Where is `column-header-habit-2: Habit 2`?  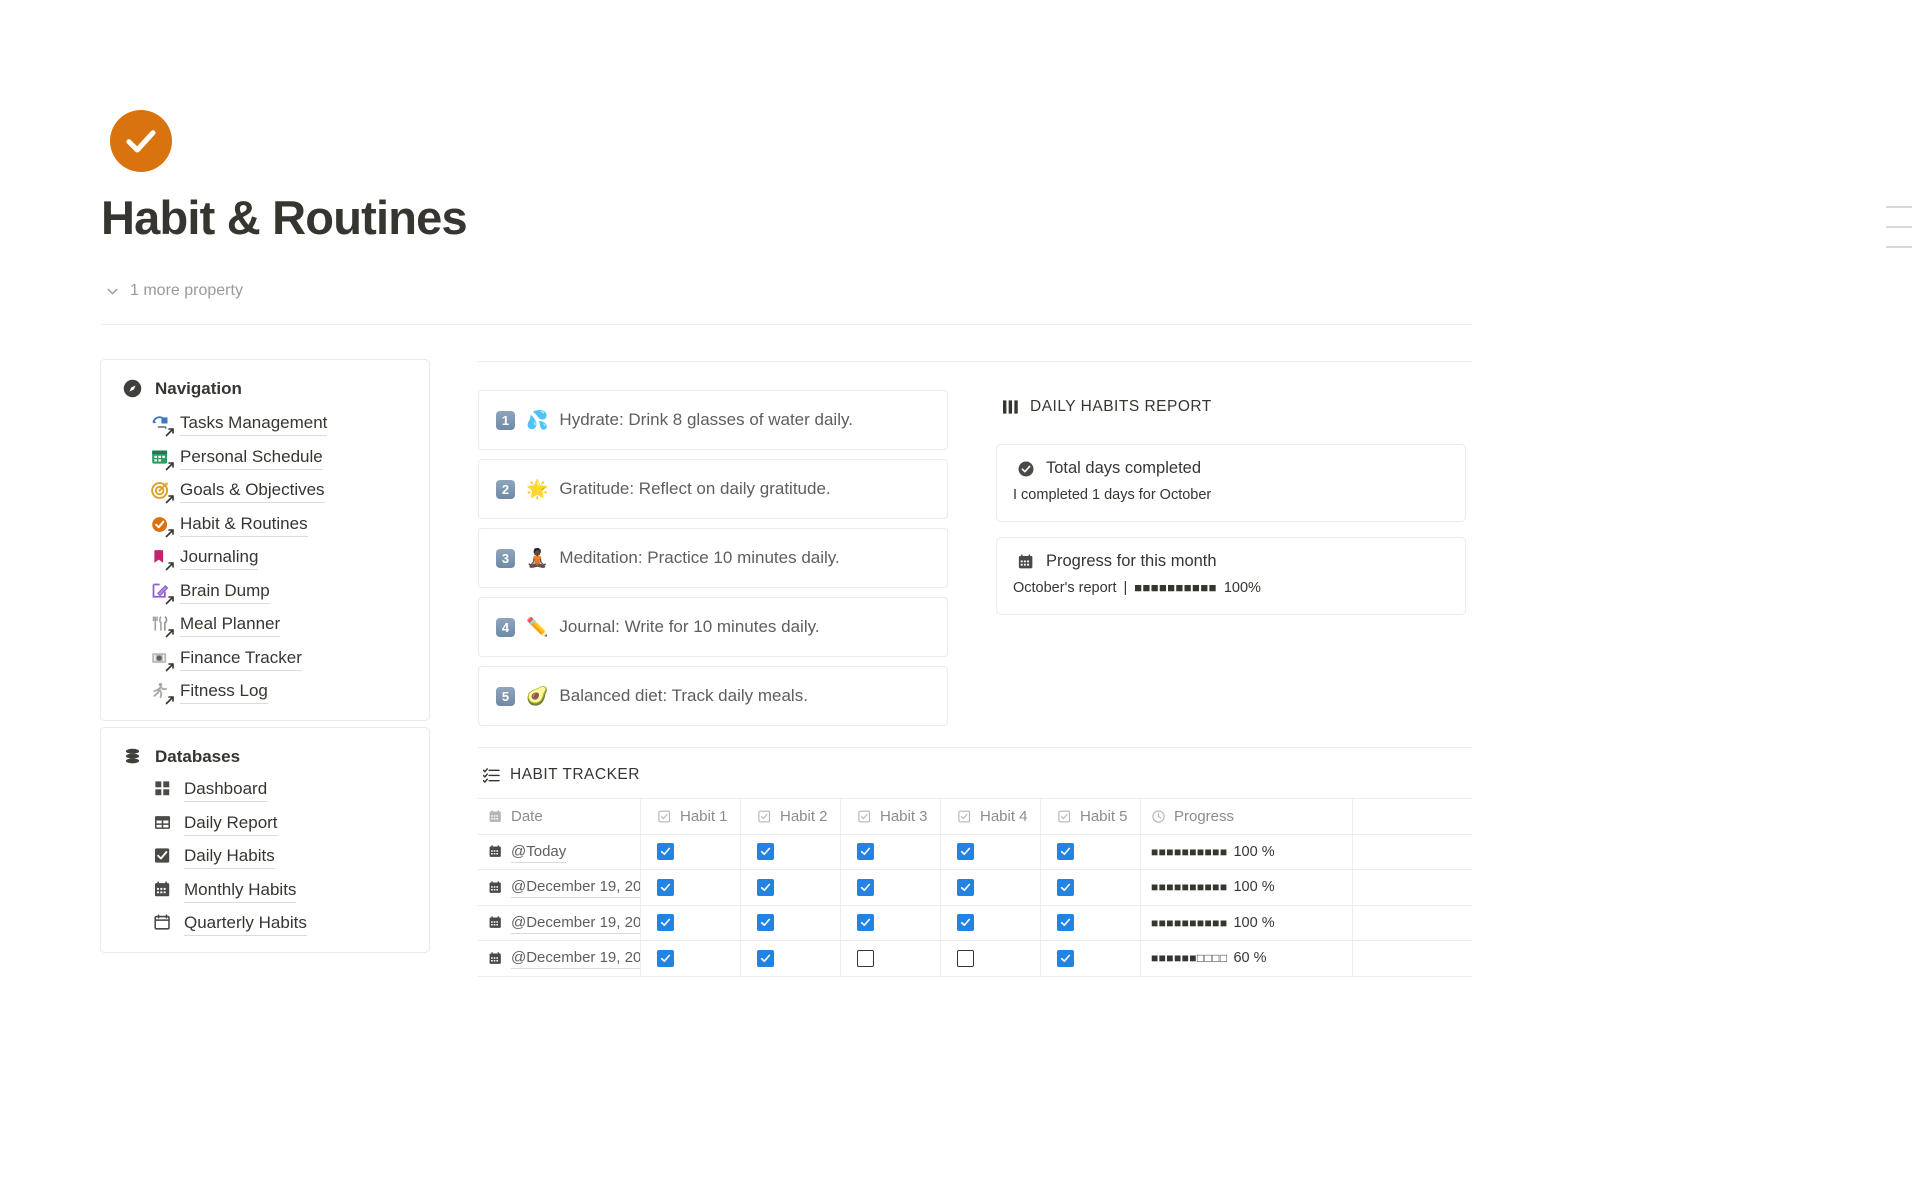
column-header-habit-2: Habit 2 is located at coordinates (791, 816).